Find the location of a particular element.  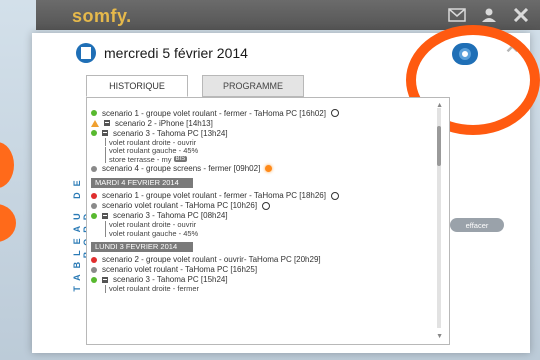

modal-header: mercredi 5 février 2014 is located at coordinates (162, 53).